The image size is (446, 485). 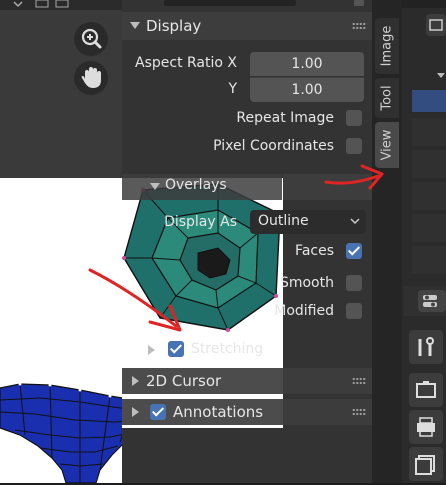 I want to click on output-properties-tab, so click(x=426, y=427).